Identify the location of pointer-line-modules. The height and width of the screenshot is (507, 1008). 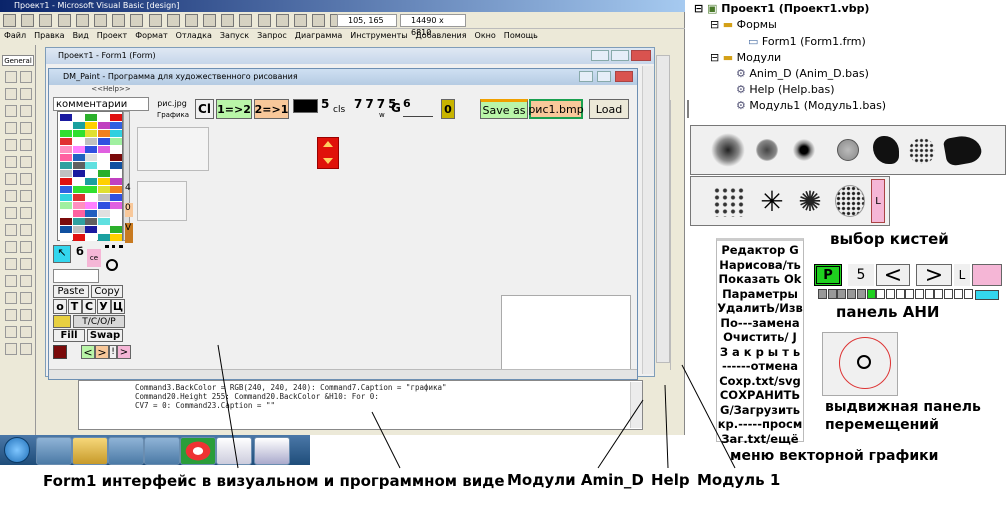
(620, 434).